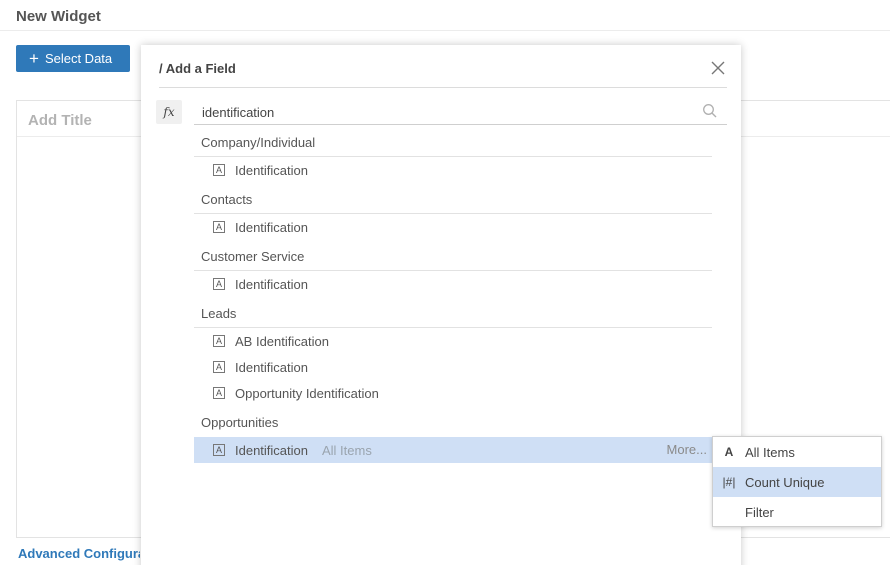 Image resolution: width=890 pixels, height=565 pixels. What do you see at coordinates (282, 341) in the screenshot?
I see `field-label: AB Identification` at bounding box center [282, 341].